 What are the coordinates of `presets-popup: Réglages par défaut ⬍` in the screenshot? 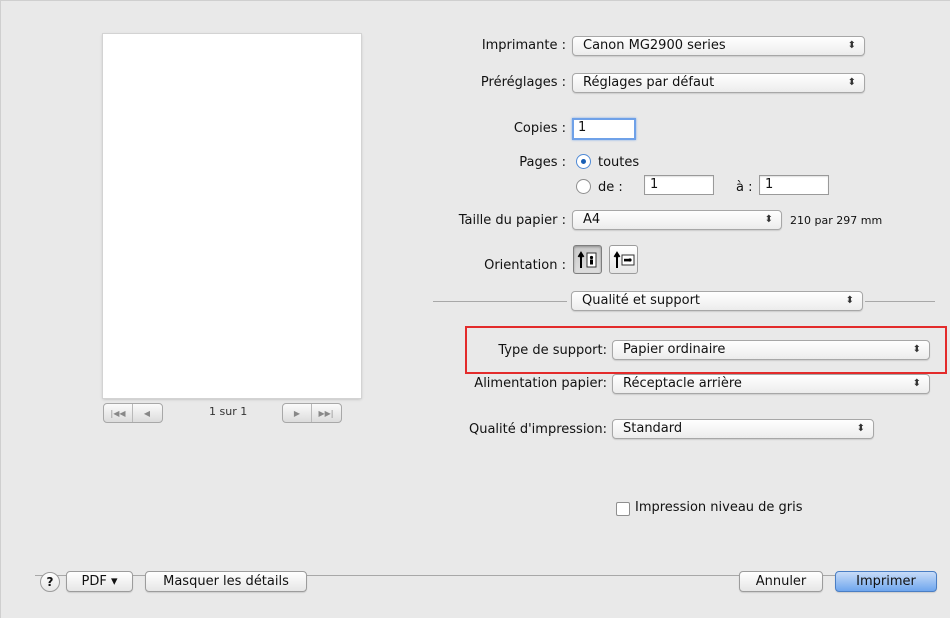 It's located at (718, 83).